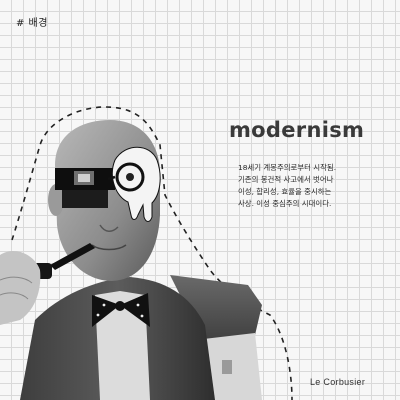  I want to click on description-line: 기존의 봉건적 사고에서 벗어나, so click(286, 179).